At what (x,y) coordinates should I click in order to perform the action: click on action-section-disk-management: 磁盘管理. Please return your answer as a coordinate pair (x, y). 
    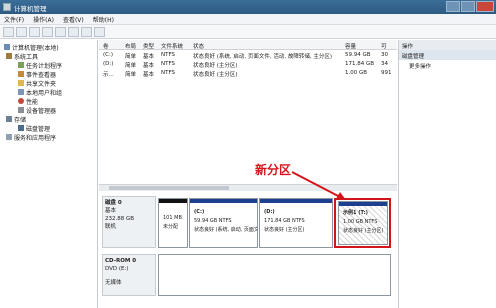
    Looking at the image, I should click on (447, 55).